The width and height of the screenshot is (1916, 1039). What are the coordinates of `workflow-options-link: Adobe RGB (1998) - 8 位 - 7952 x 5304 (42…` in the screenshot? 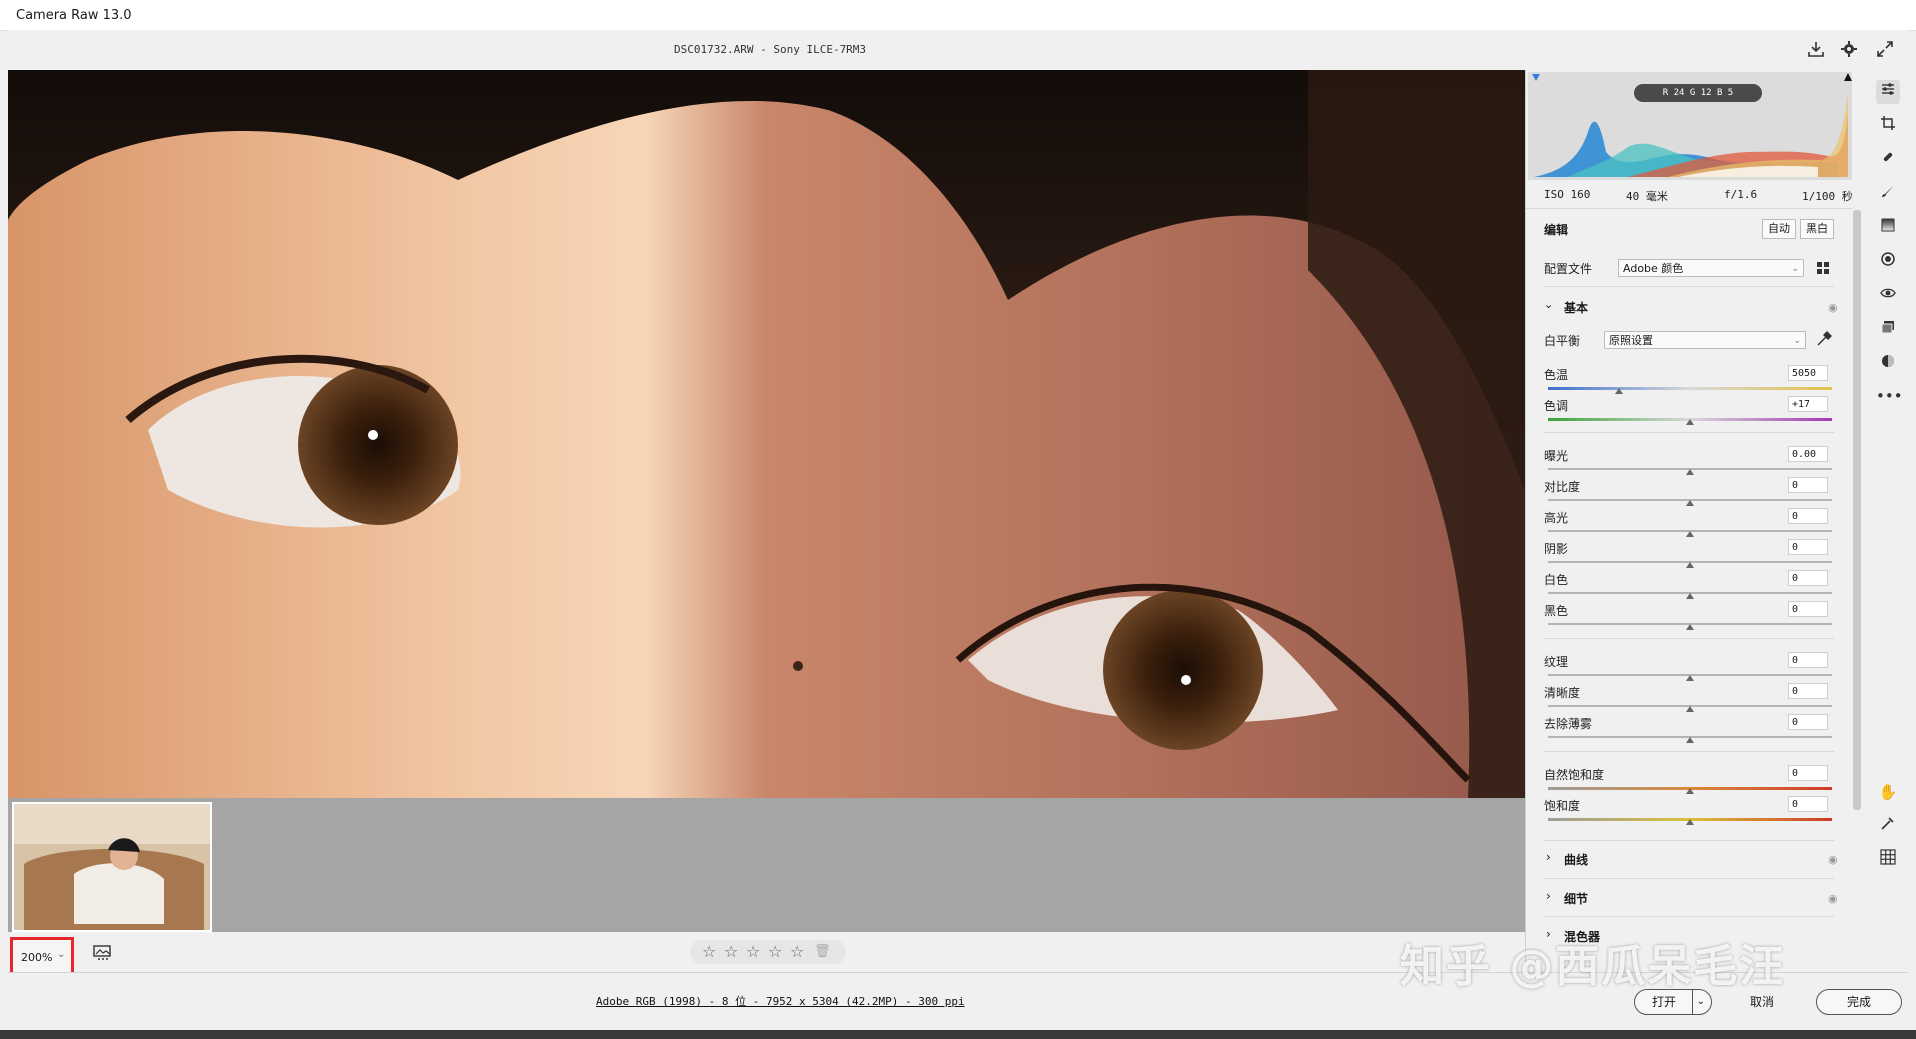 It's located at (780, 1001).